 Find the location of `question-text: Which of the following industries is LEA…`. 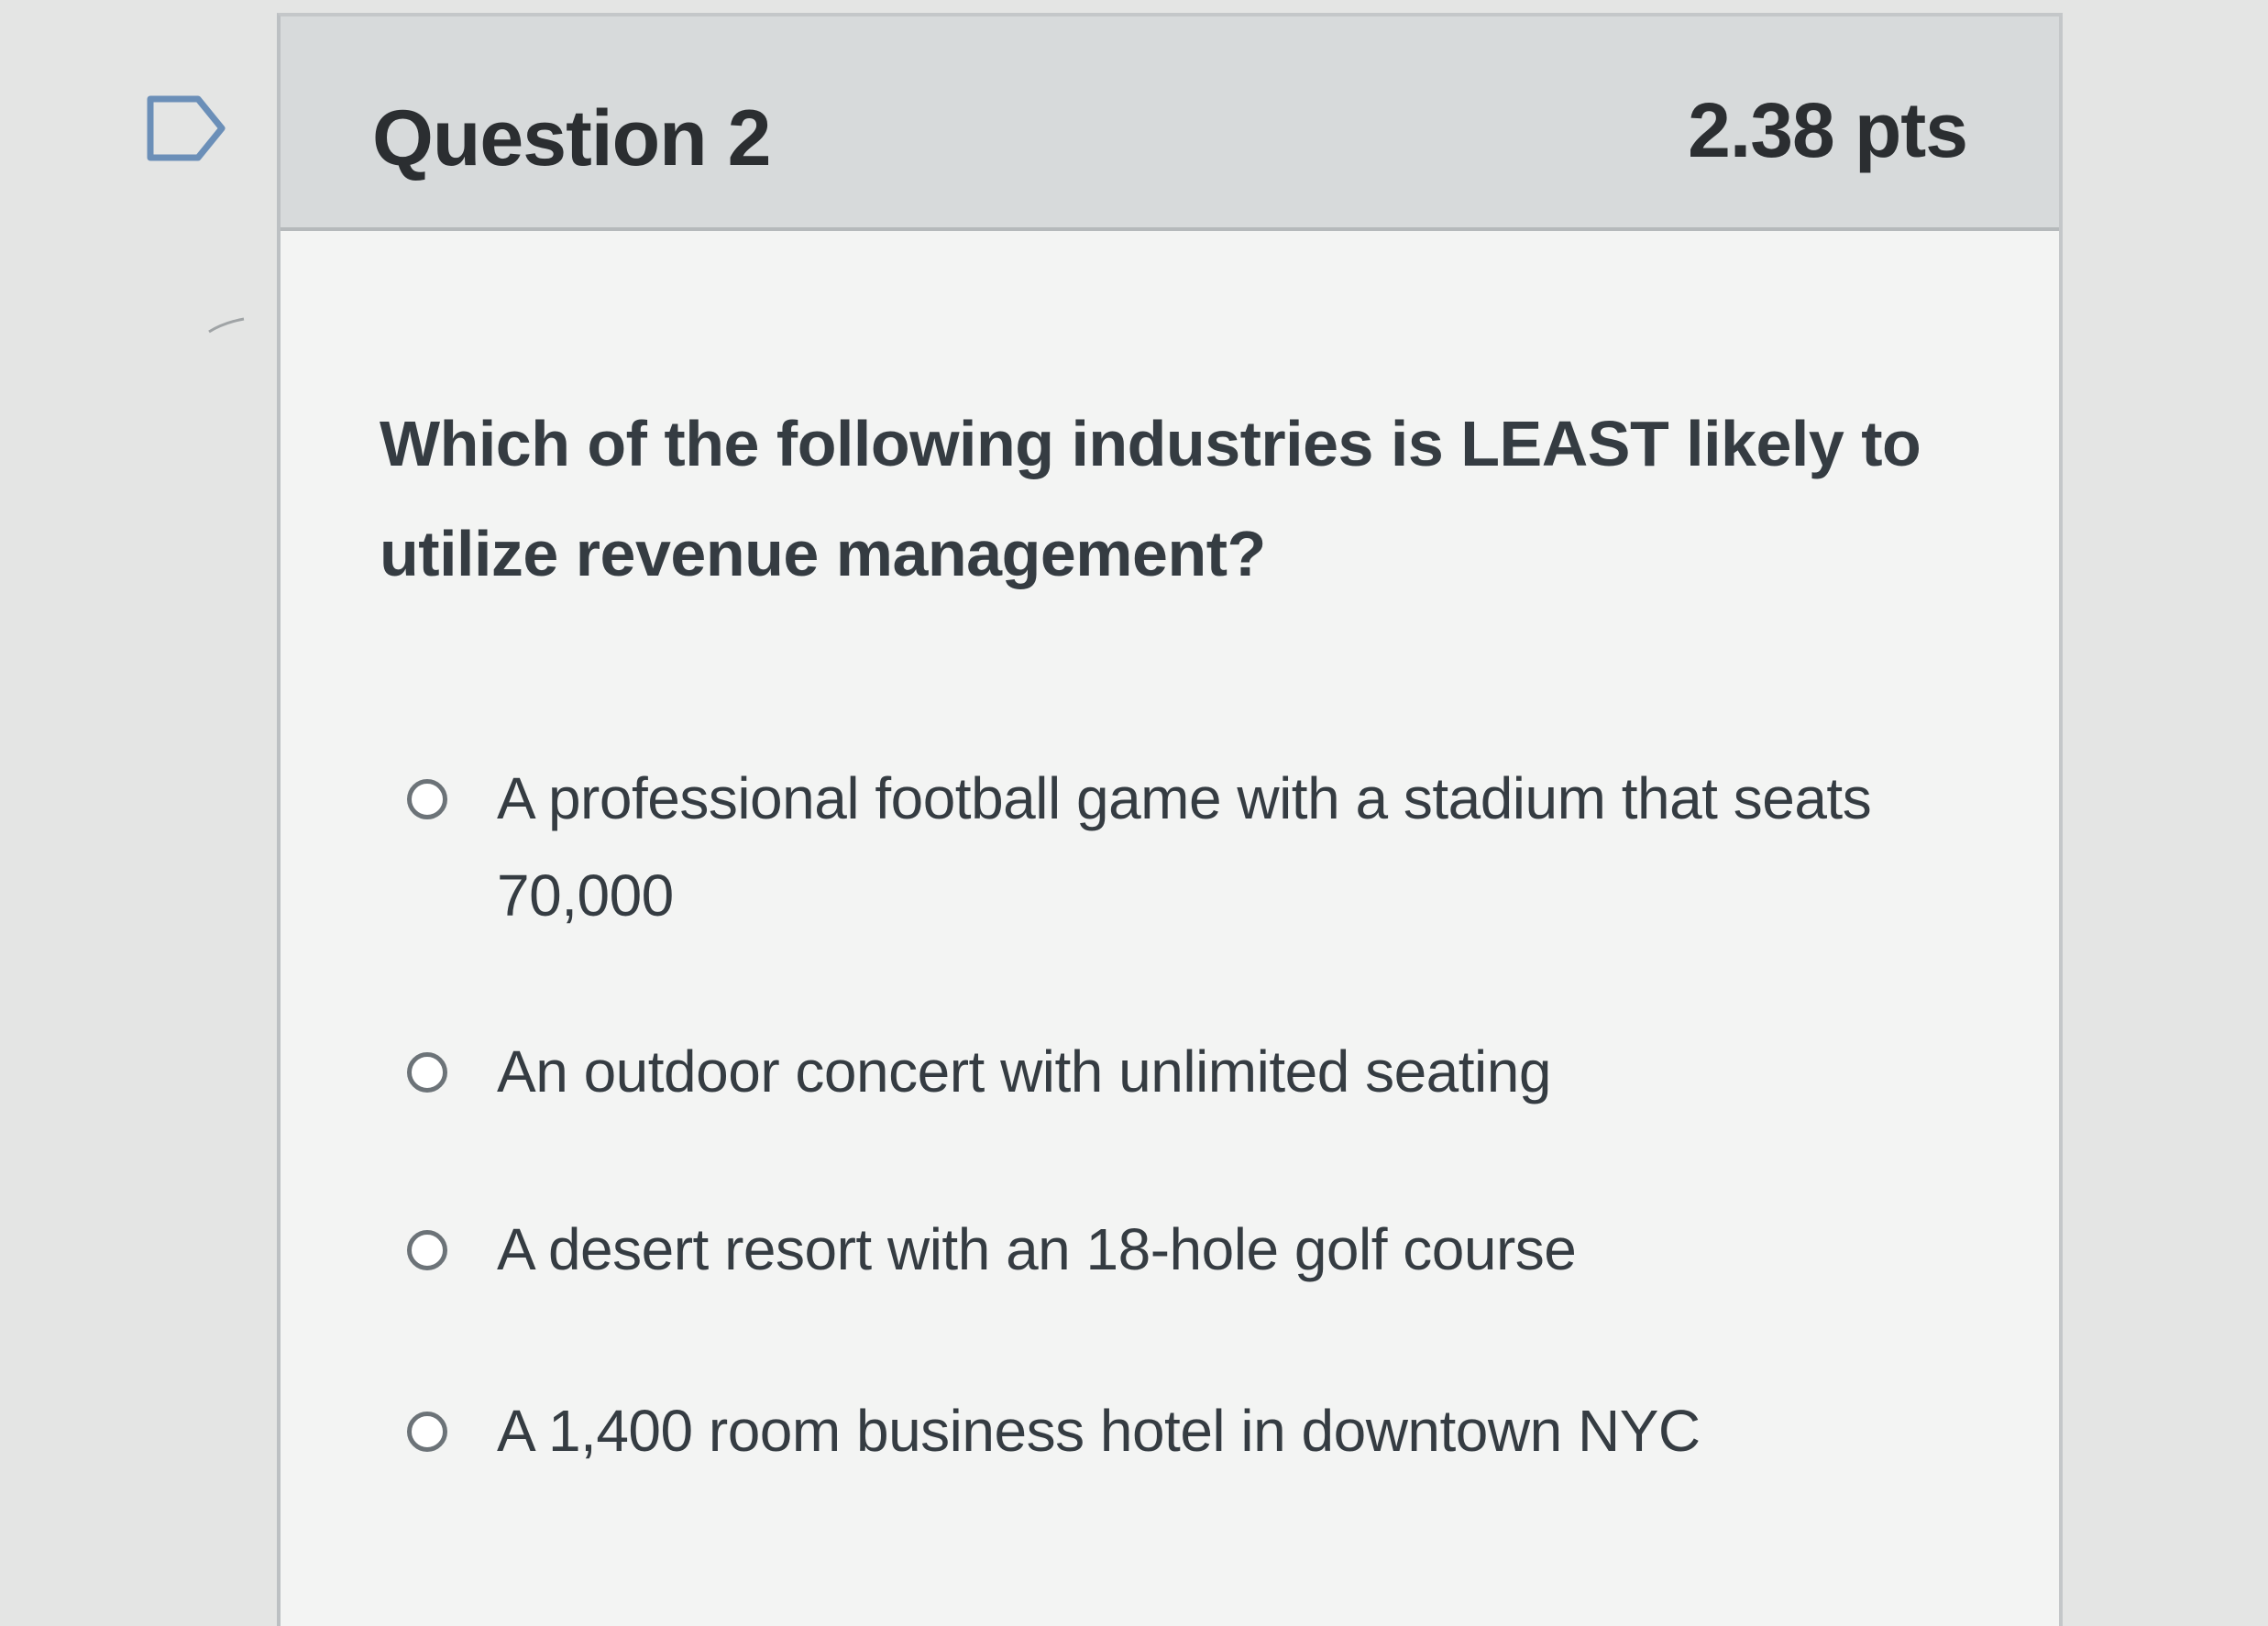

question-text: Which of the following industries is LEA… is located at coordinates (1150, 498).